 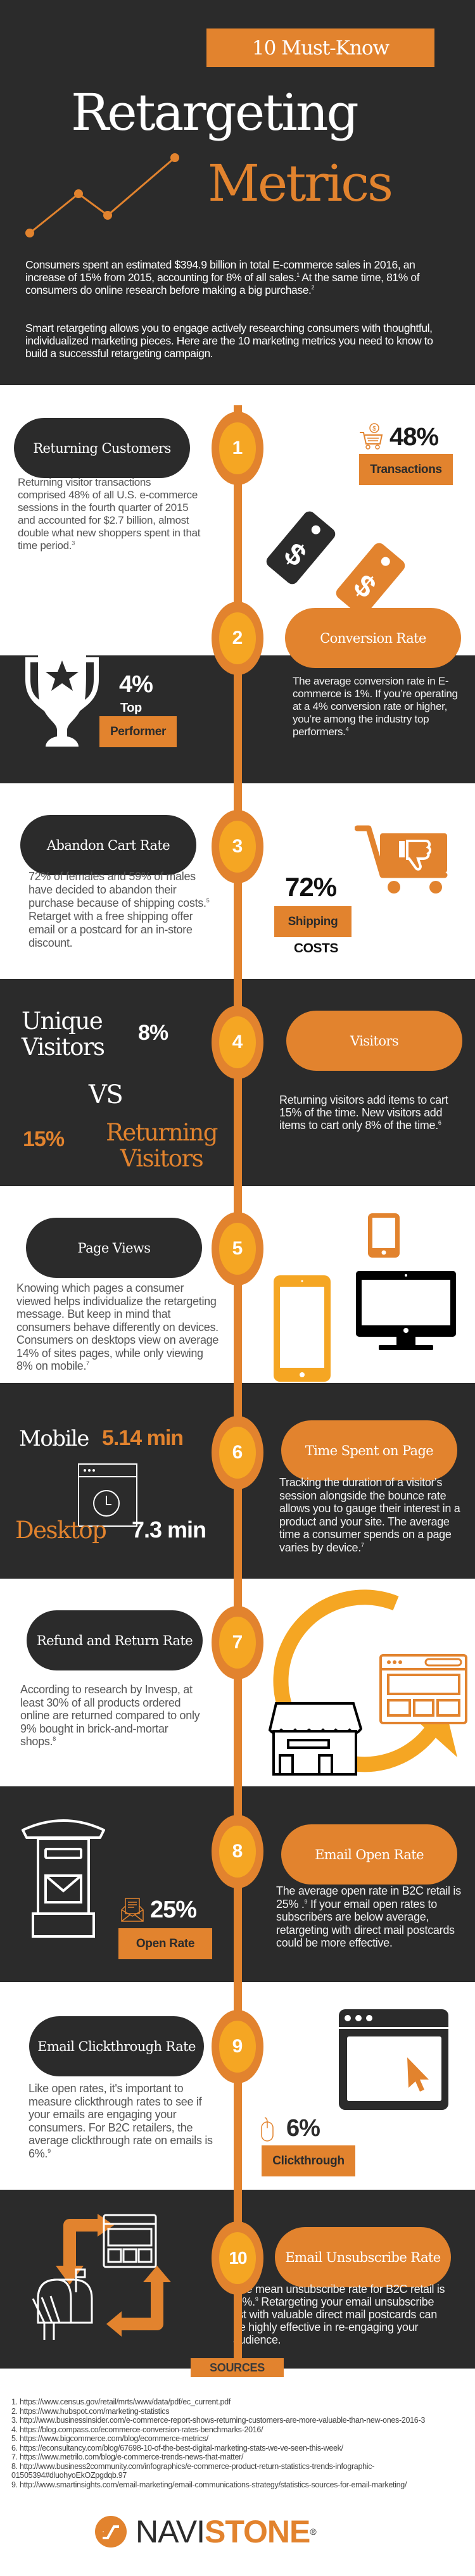 What do you see at coordinates (54, 1438) in the screenshot?
I see `mobile-time-label: Mobile` at bounding box center [54, 1438].